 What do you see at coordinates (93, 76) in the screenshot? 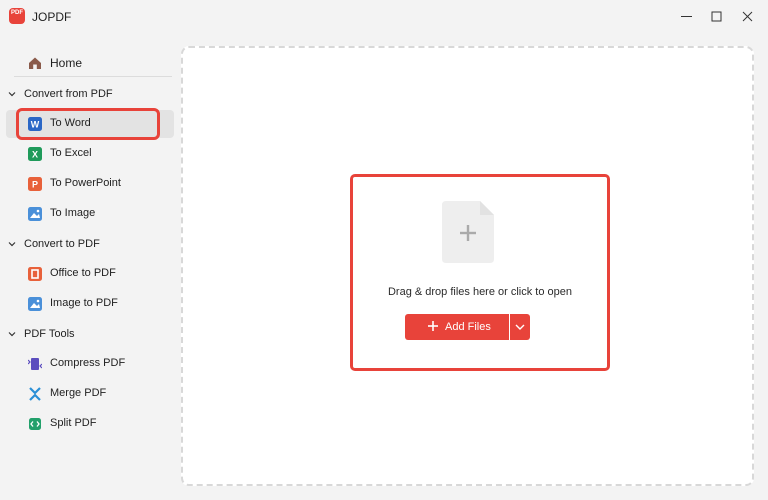
I see `divider` at bounding box center [93, 76].